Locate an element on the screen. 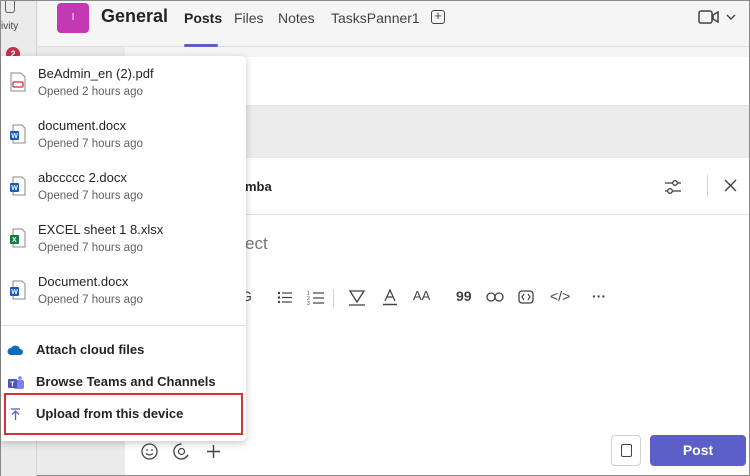 The image size is (750, 476). subject-input: ect is located at coordinates (256, 244).